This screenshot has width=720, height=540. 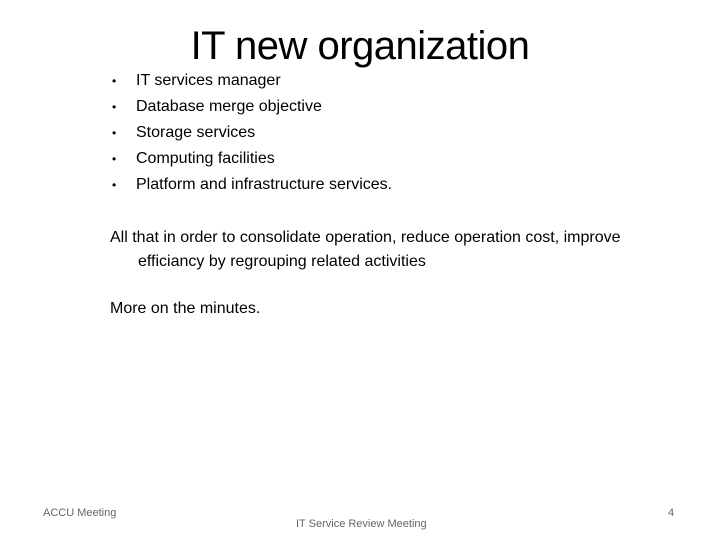 What do you see at coordinates (205, 158) in the screenshot?
I see `bullet-text: Computing facilities` at bounding box center [205, 158].